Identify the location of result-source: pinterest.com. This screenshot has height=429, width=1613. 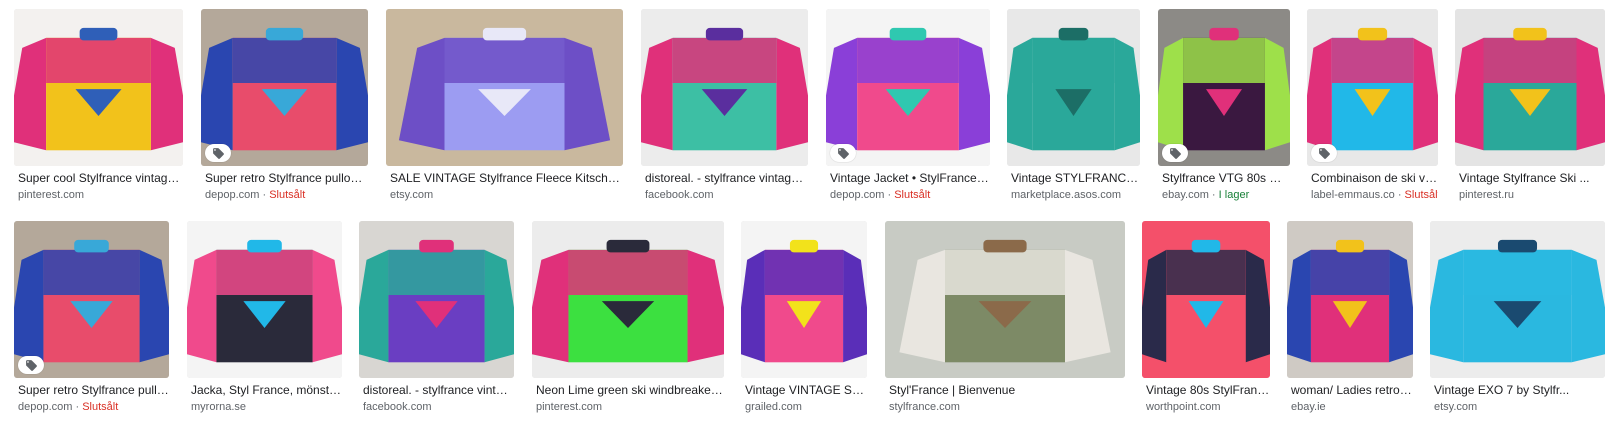
(630, 407).